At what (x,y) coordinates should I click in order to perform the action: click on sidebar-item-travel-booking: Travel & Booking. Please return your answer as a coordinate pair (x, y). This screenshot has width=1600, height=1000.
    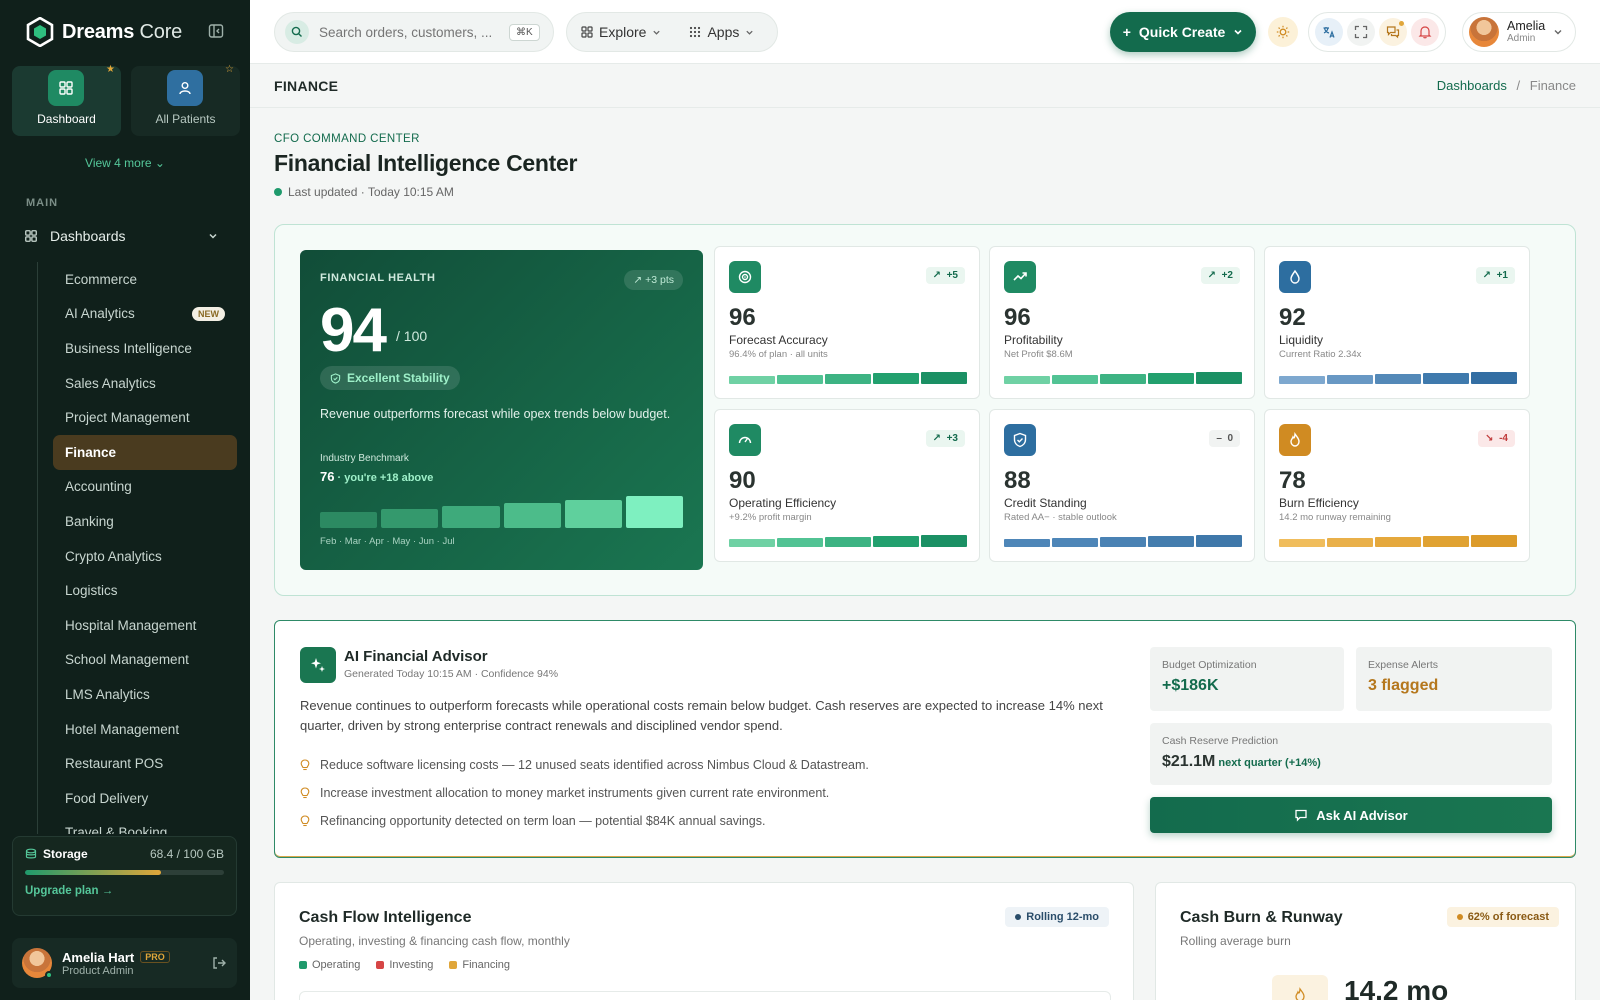
    Looking at the image, I should click on (145, 825).